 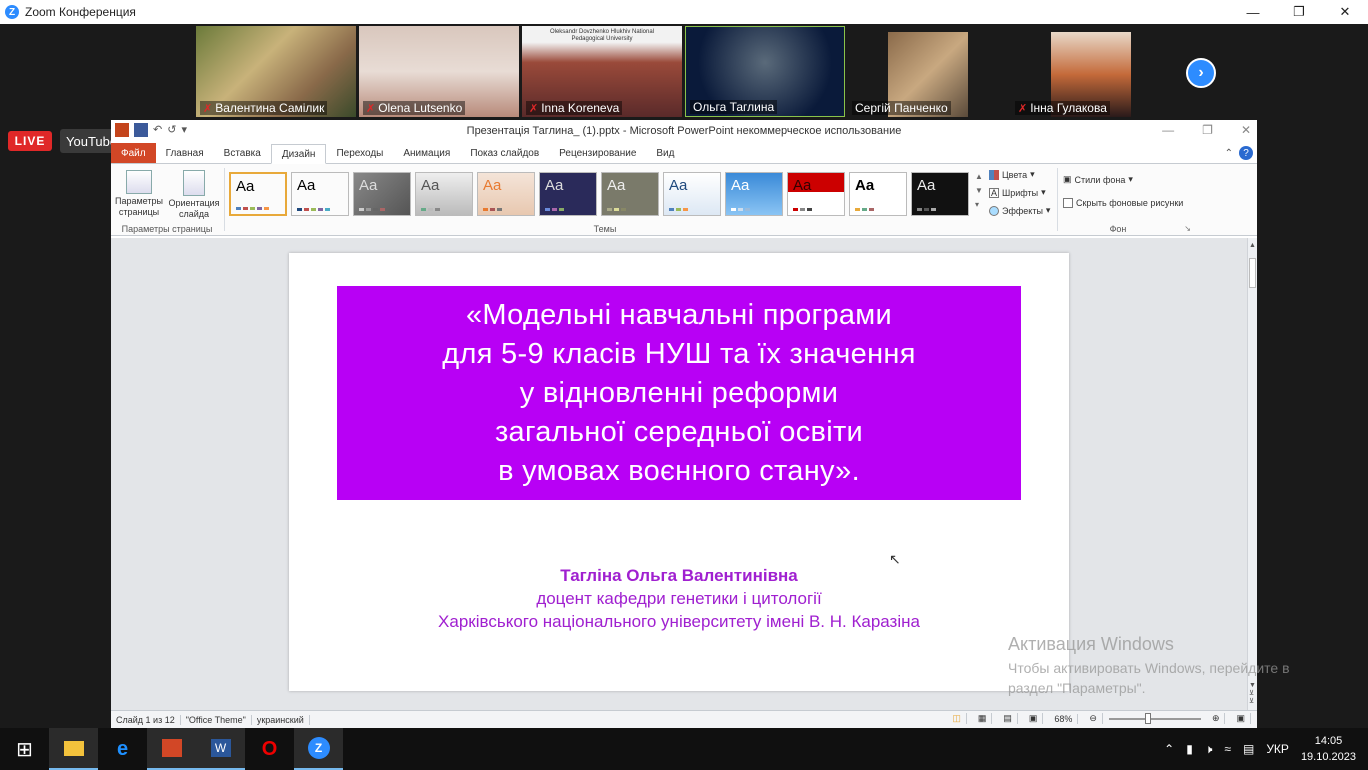 What do you see at coordinates (1098, 179) in the screenshot?
I see `background-styles-button: ▣ Стили фона ▾` at bounding box center [1098, 179].